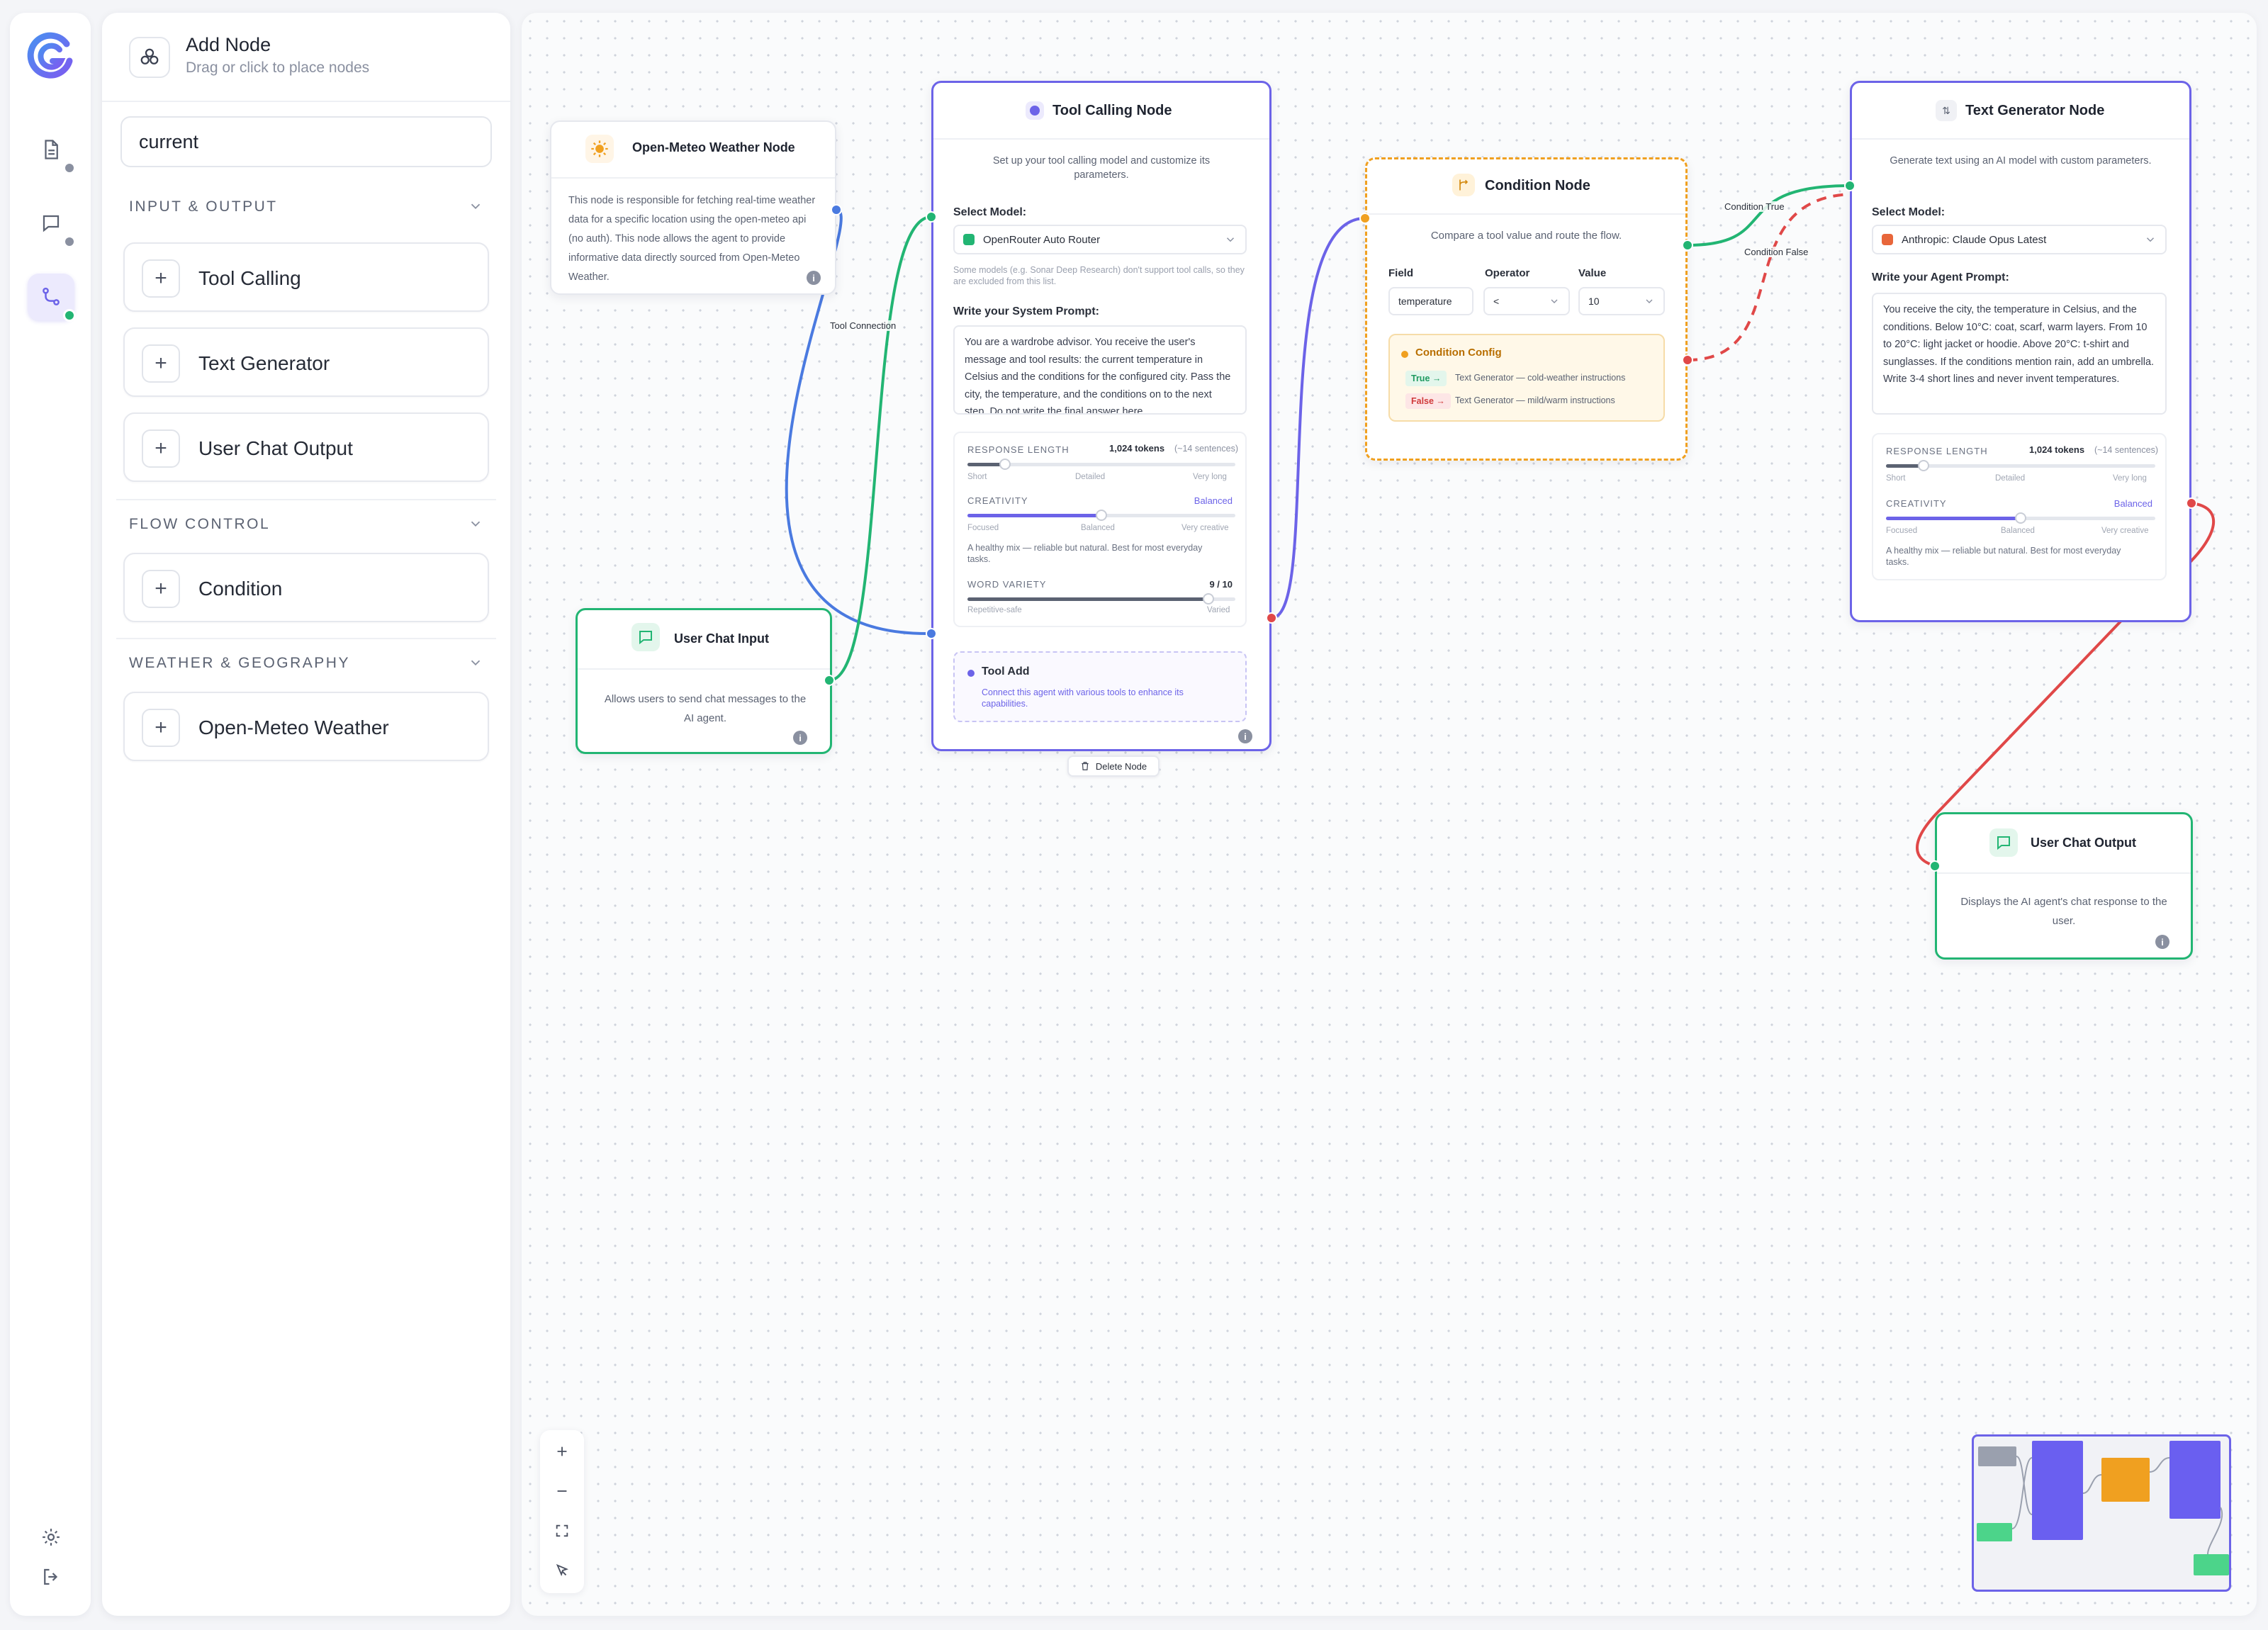 This screenshot has width=2268, height=1630. What do you see at coordinates (1430, 301) in the screenshot?
I see `field-input: temperature` at bounding box center [1430, 301].